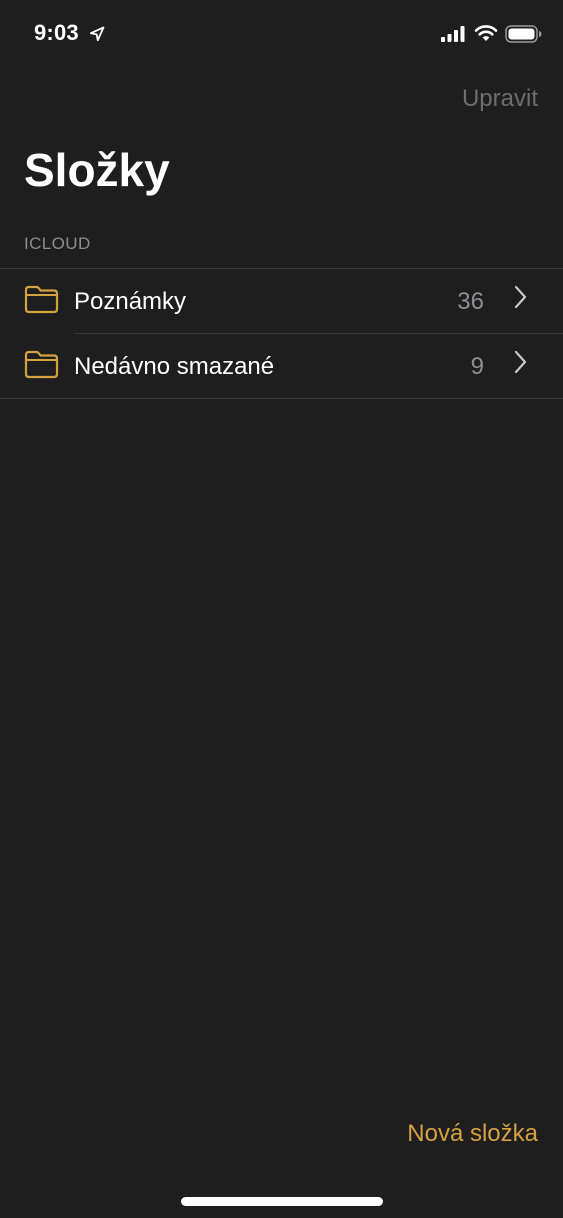  I want to click on status-time: 9:03, so click(56, 32).